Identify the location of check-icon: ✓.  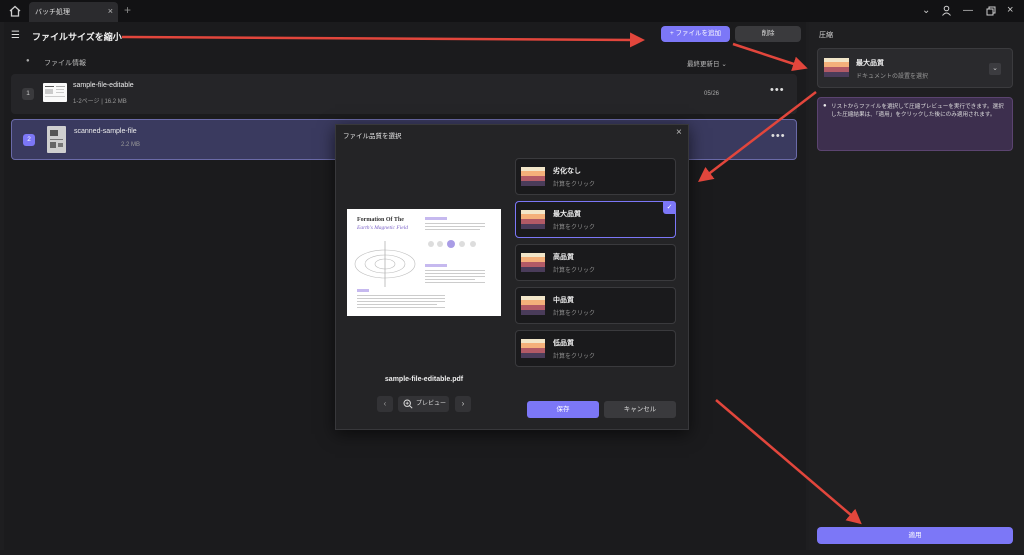
(669, 207).